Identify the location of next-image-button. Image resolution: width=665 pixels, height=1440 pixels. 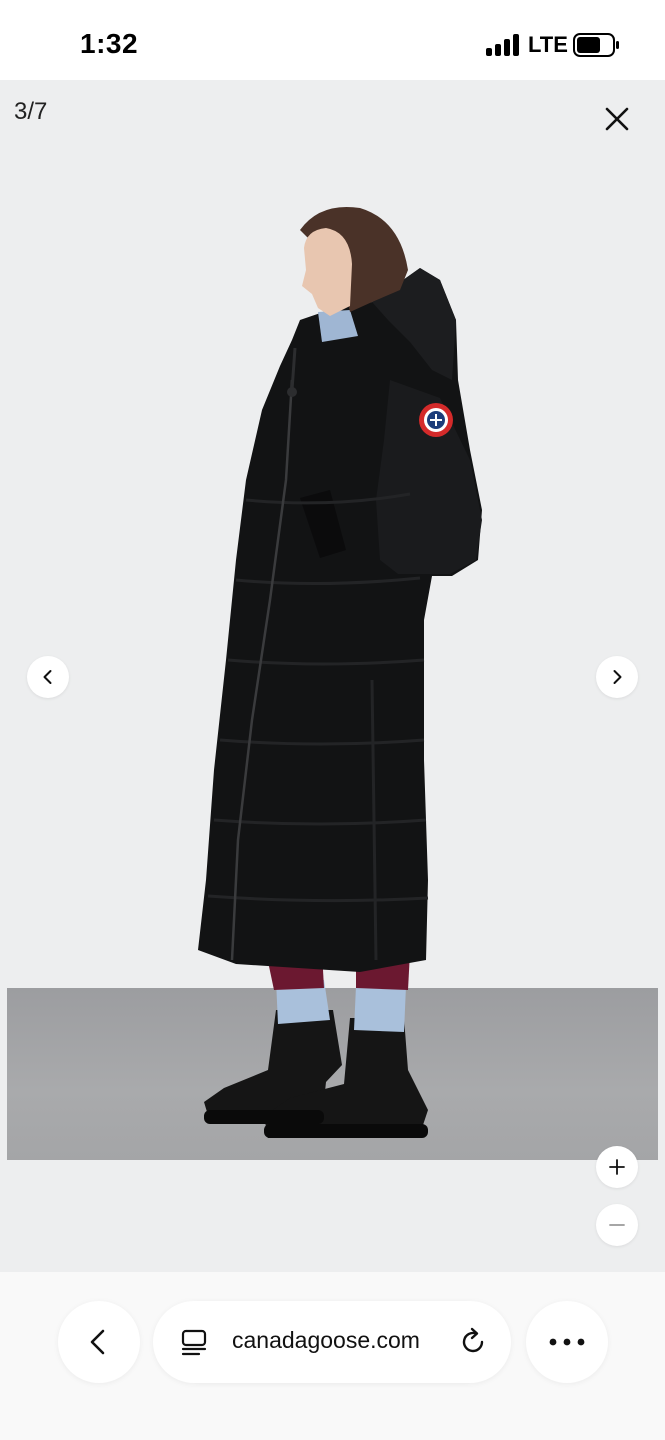
(617, 677).